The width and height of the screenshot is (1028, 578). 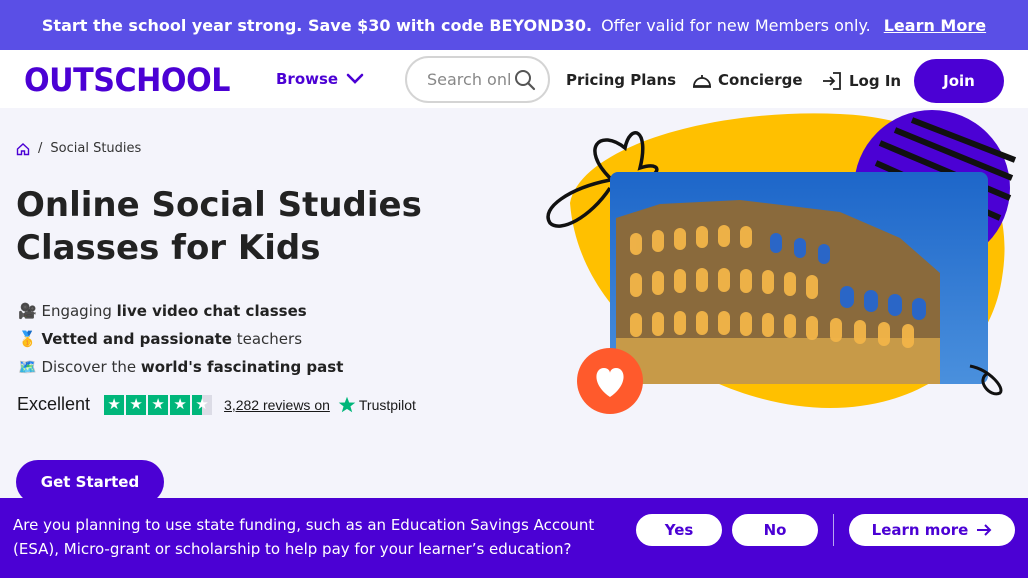 I want to click on pricing-plans-link: Pricing Plans, so click(x=621, y=80).